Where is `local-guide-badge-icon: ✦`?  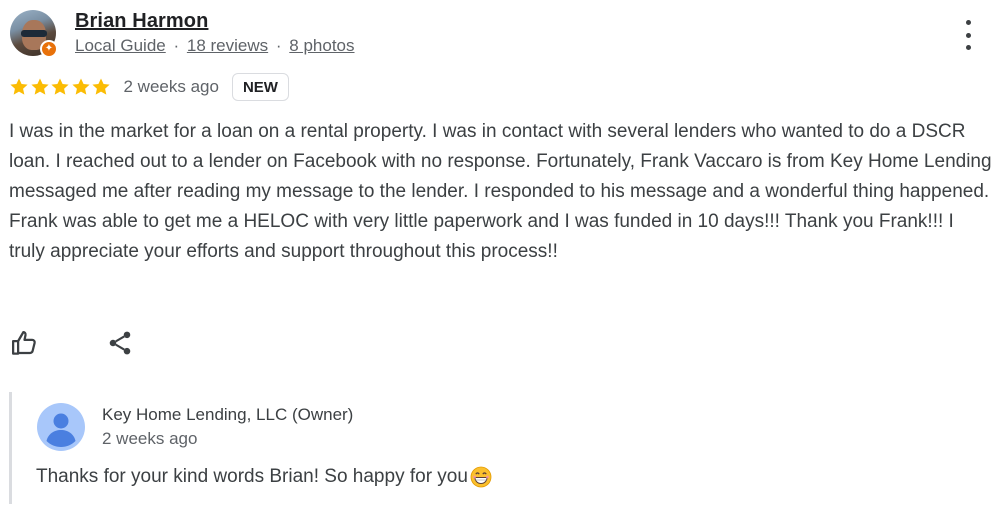 local-guide-badge-icon: ✦ is located at coordinates (49, 49).